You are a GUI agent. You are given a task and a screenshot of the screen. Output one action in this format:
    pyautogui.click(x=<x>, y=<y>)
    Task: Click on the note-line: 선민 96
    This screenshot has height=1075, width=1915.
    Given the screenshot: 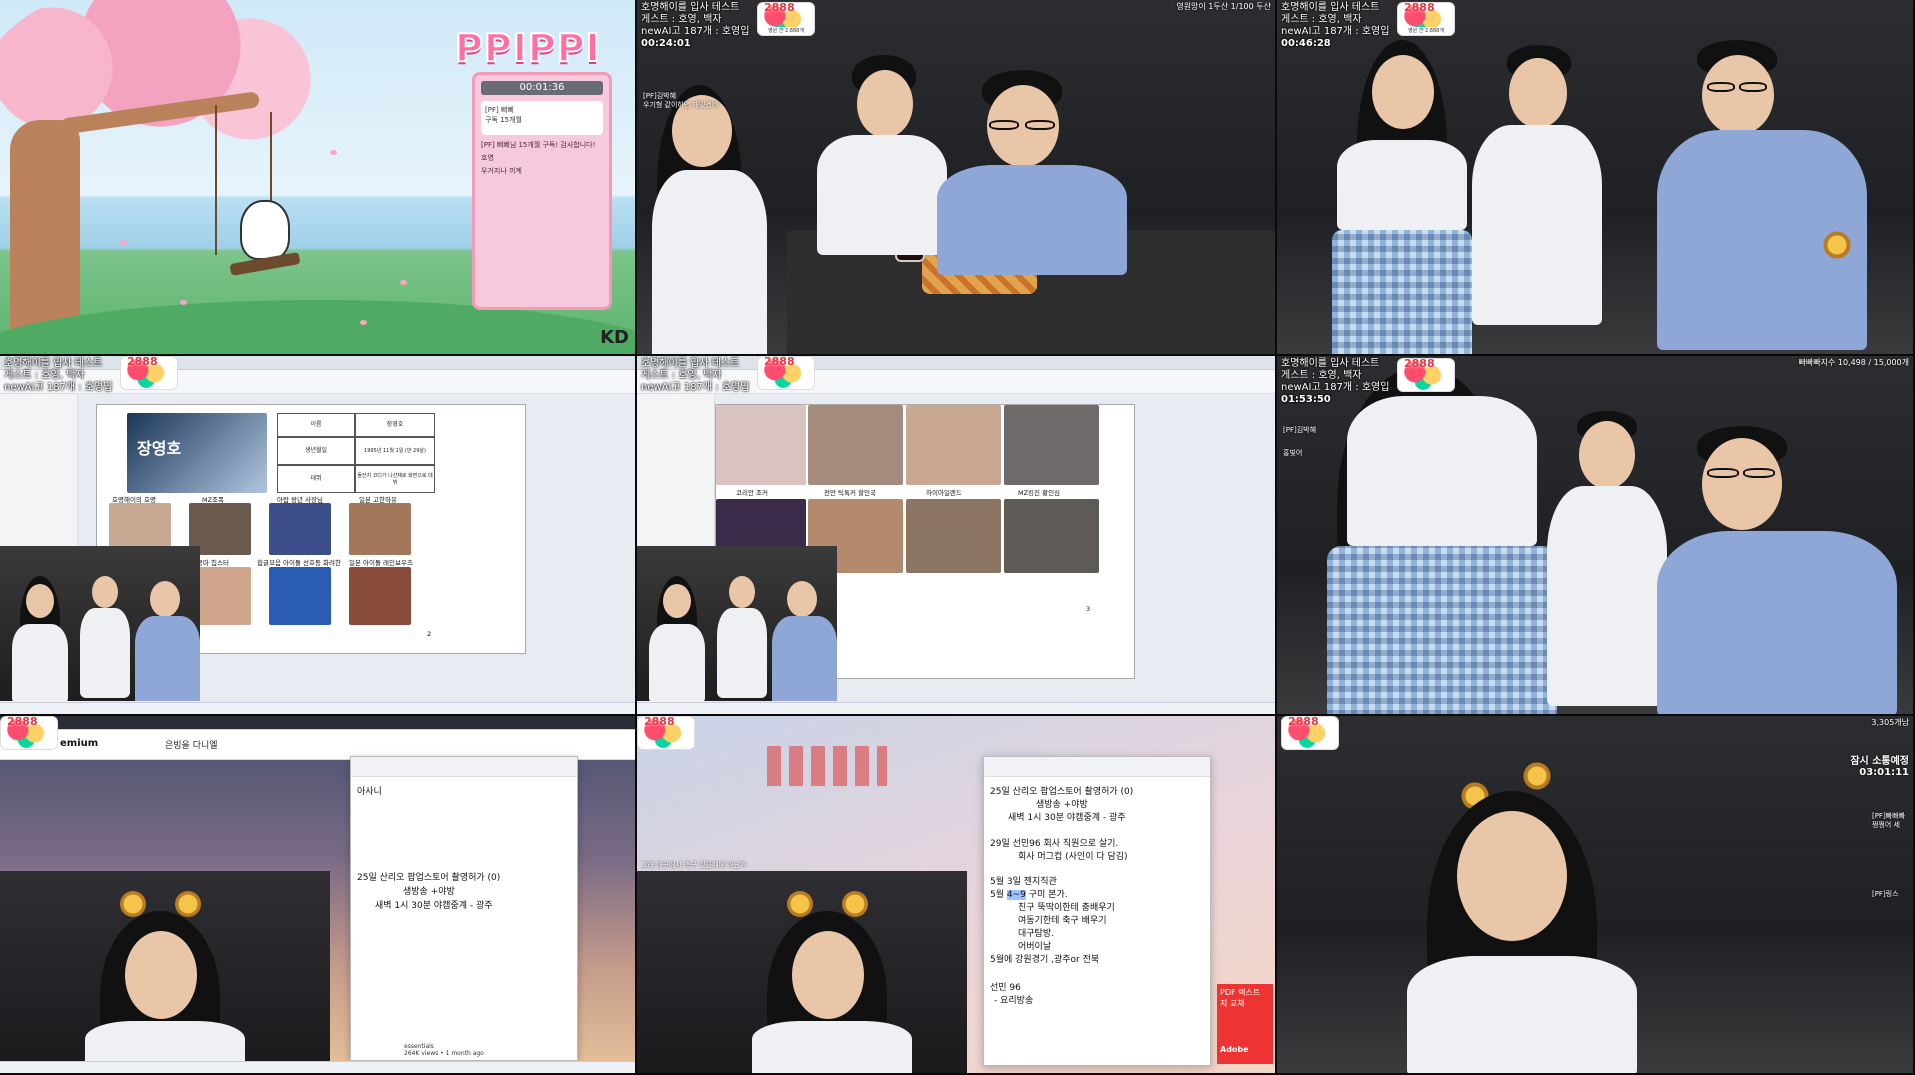 What is the action you would take?
    pyautogui.click(x=1005, y=988)
    